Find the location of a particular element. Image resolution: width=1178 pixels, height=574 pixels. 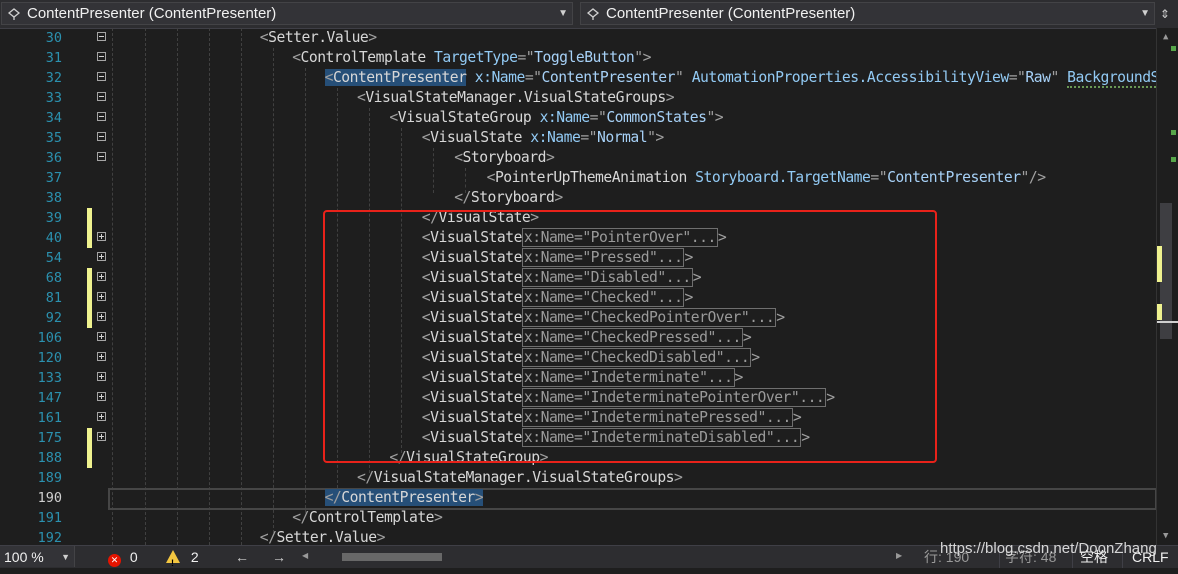

horizontal-scrollbar: ◀ ▶ is located at coordinates (606, 557).